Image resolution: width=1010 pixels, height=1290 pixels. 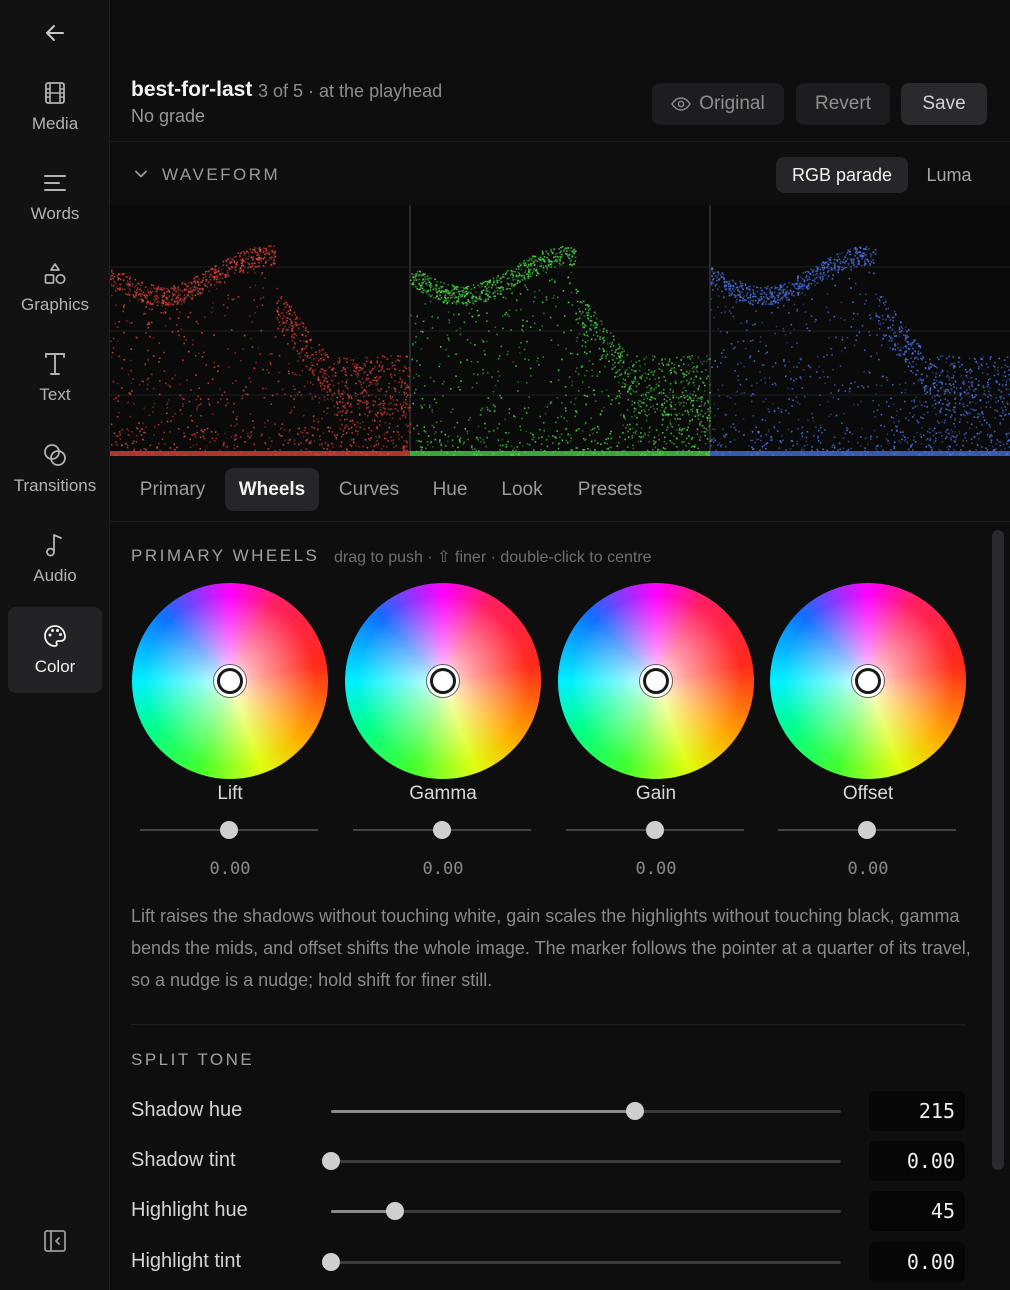 What do you see at coordinates (949, 175) in the screenshot?
I see `mode-luma: Luma` at bounding box center [949, 175].